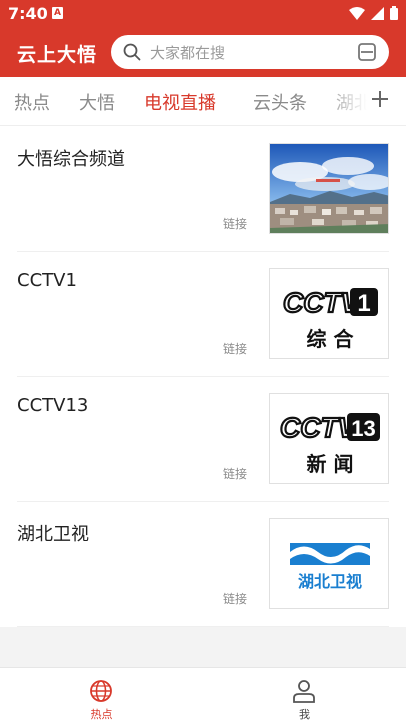  I want to click on signal-icon, so click(377, 13).